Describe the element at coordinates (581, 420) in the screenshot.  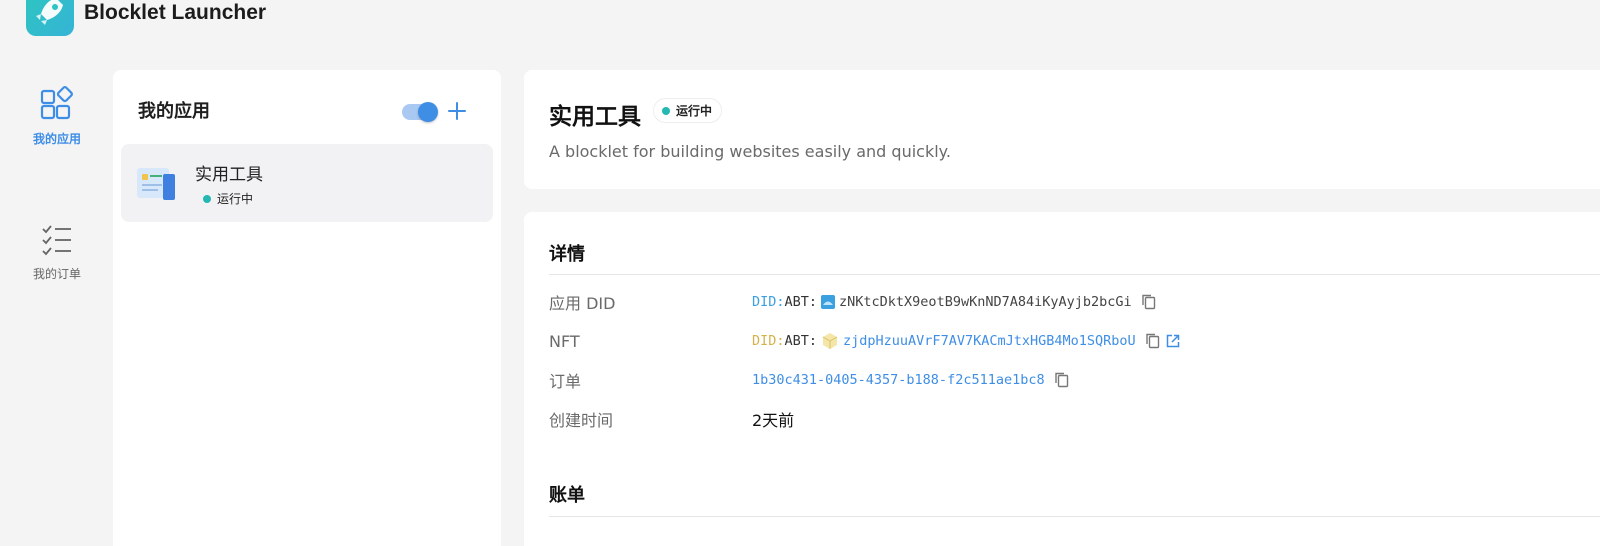
I see `created-label: 创建时间` at that location.